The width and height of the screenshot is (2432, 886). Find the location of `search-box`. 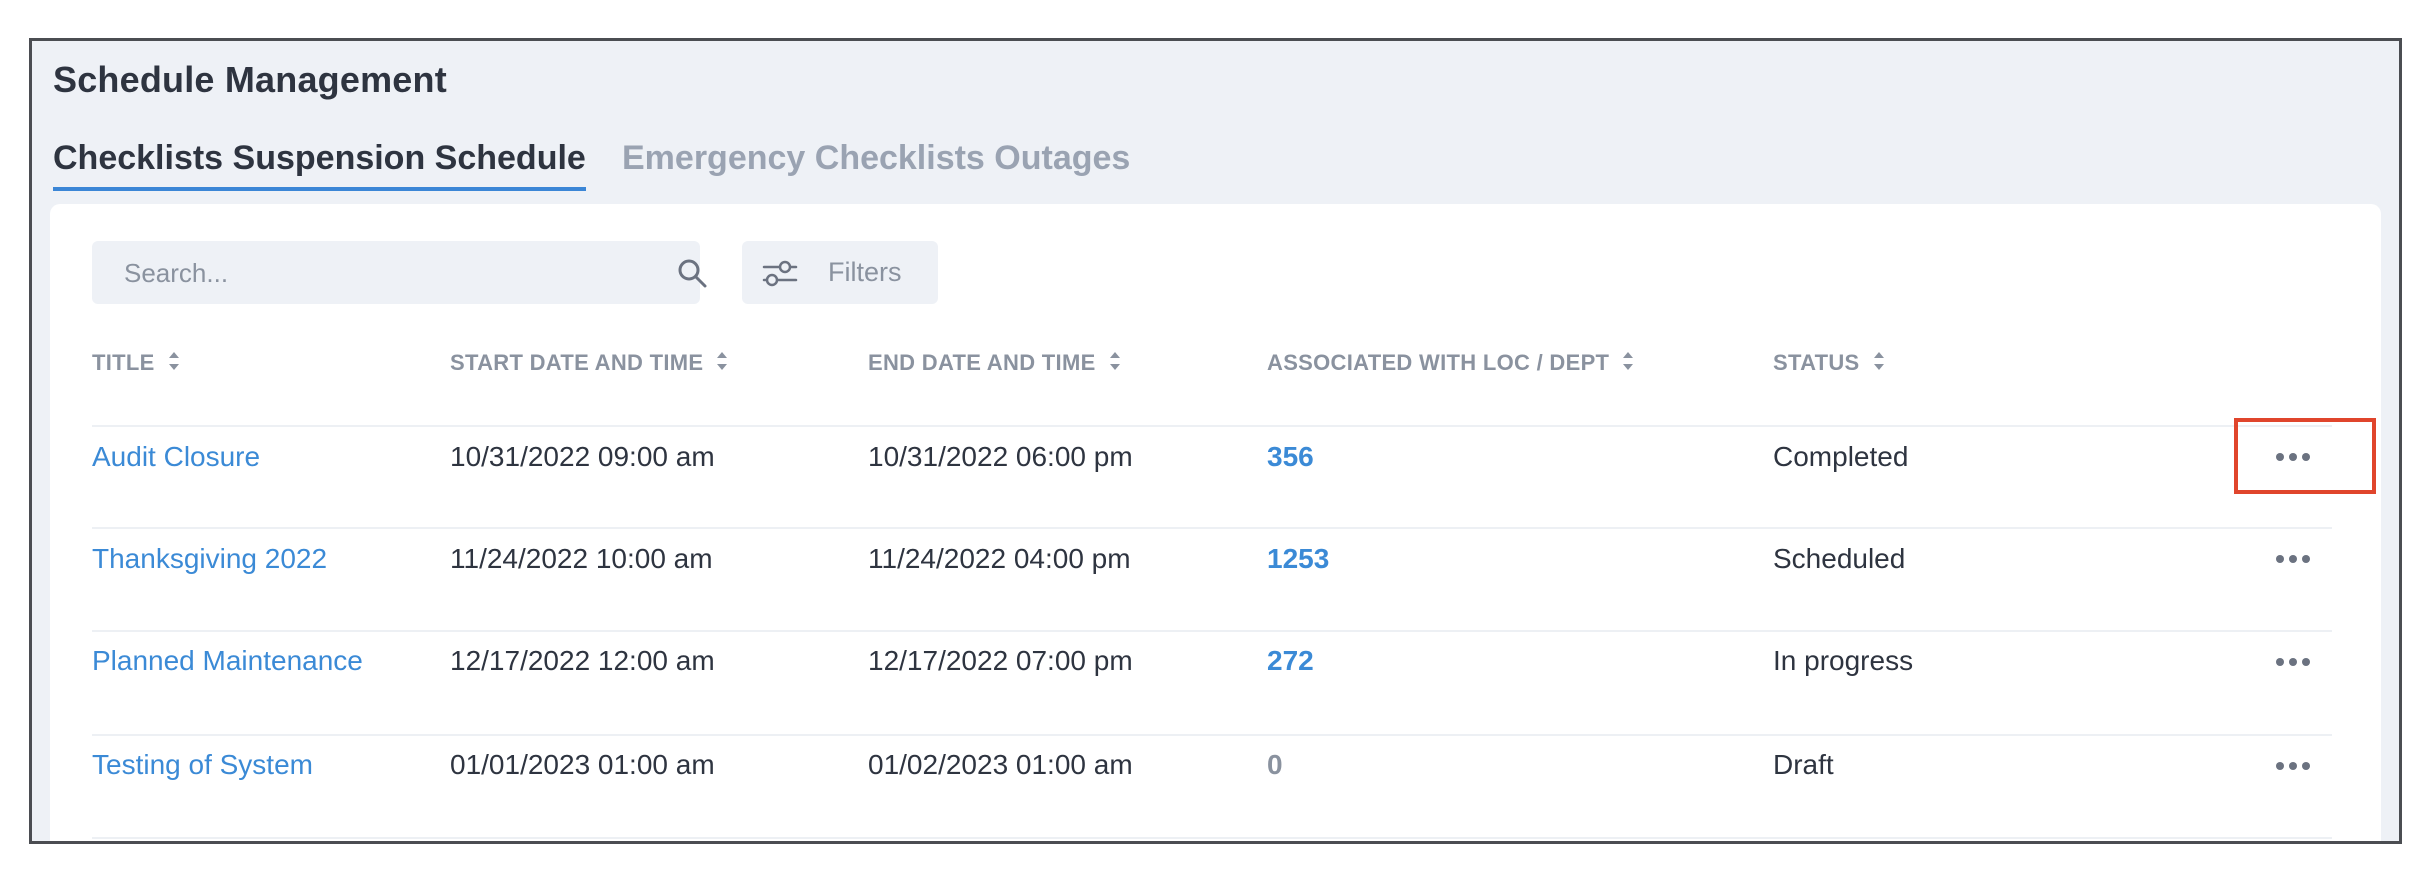

search-box is located at coordinates (399, 273).